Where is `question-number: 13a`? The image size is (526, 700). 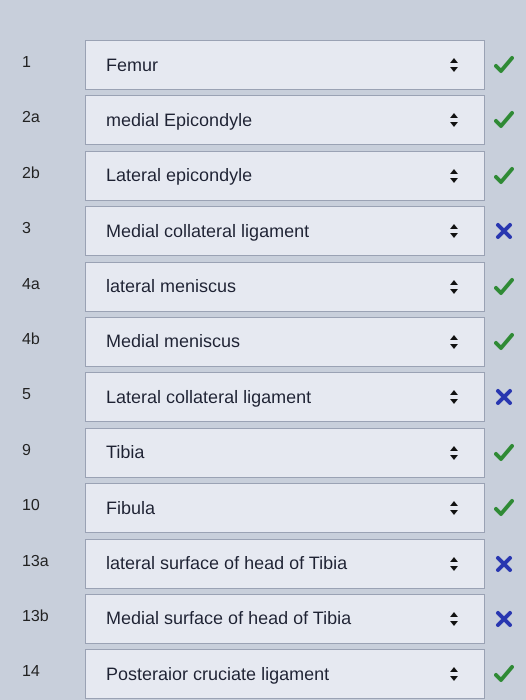 question-number: 13a is located at coordinates (35, 561).